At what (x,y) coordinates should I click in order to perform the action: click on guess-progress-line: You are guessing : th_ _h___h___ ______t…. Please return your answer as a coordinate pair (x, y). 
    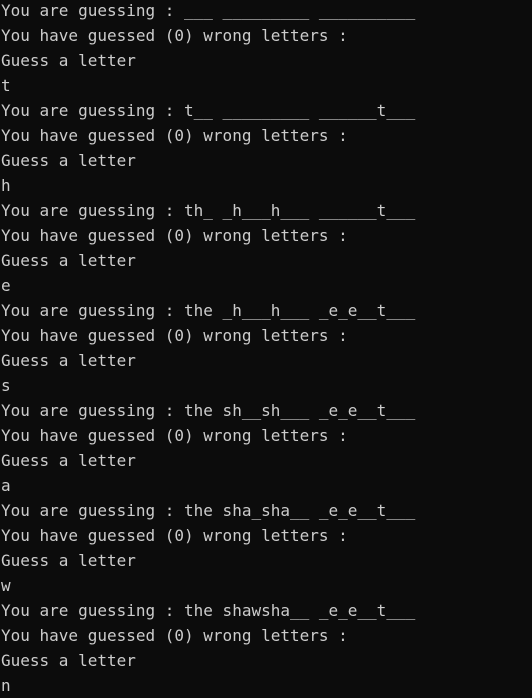
    Looking at the image, I should click on (208, 210).